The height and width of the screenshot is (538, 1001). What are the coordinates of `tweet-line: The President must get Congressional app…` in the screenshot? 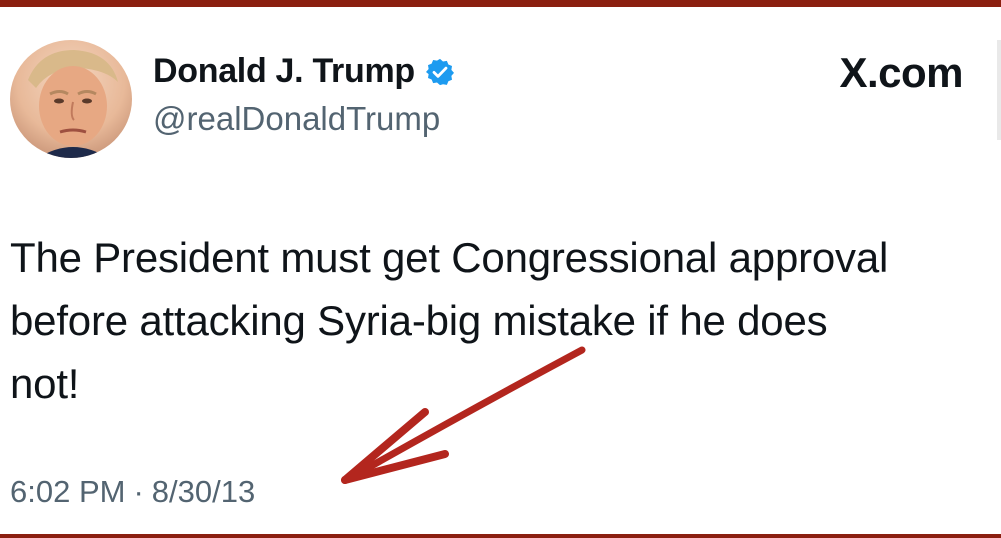 It's located at (449, 257).